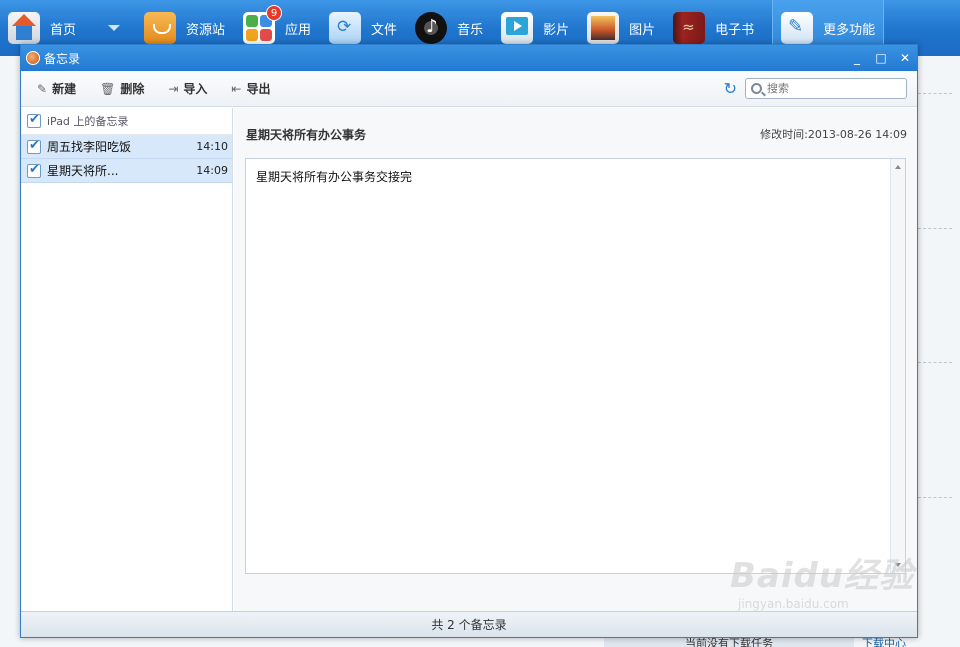  Describe the element at coordinates (642, 30) in the screenshot. I see `nav-photos-label: 图片` at that location.